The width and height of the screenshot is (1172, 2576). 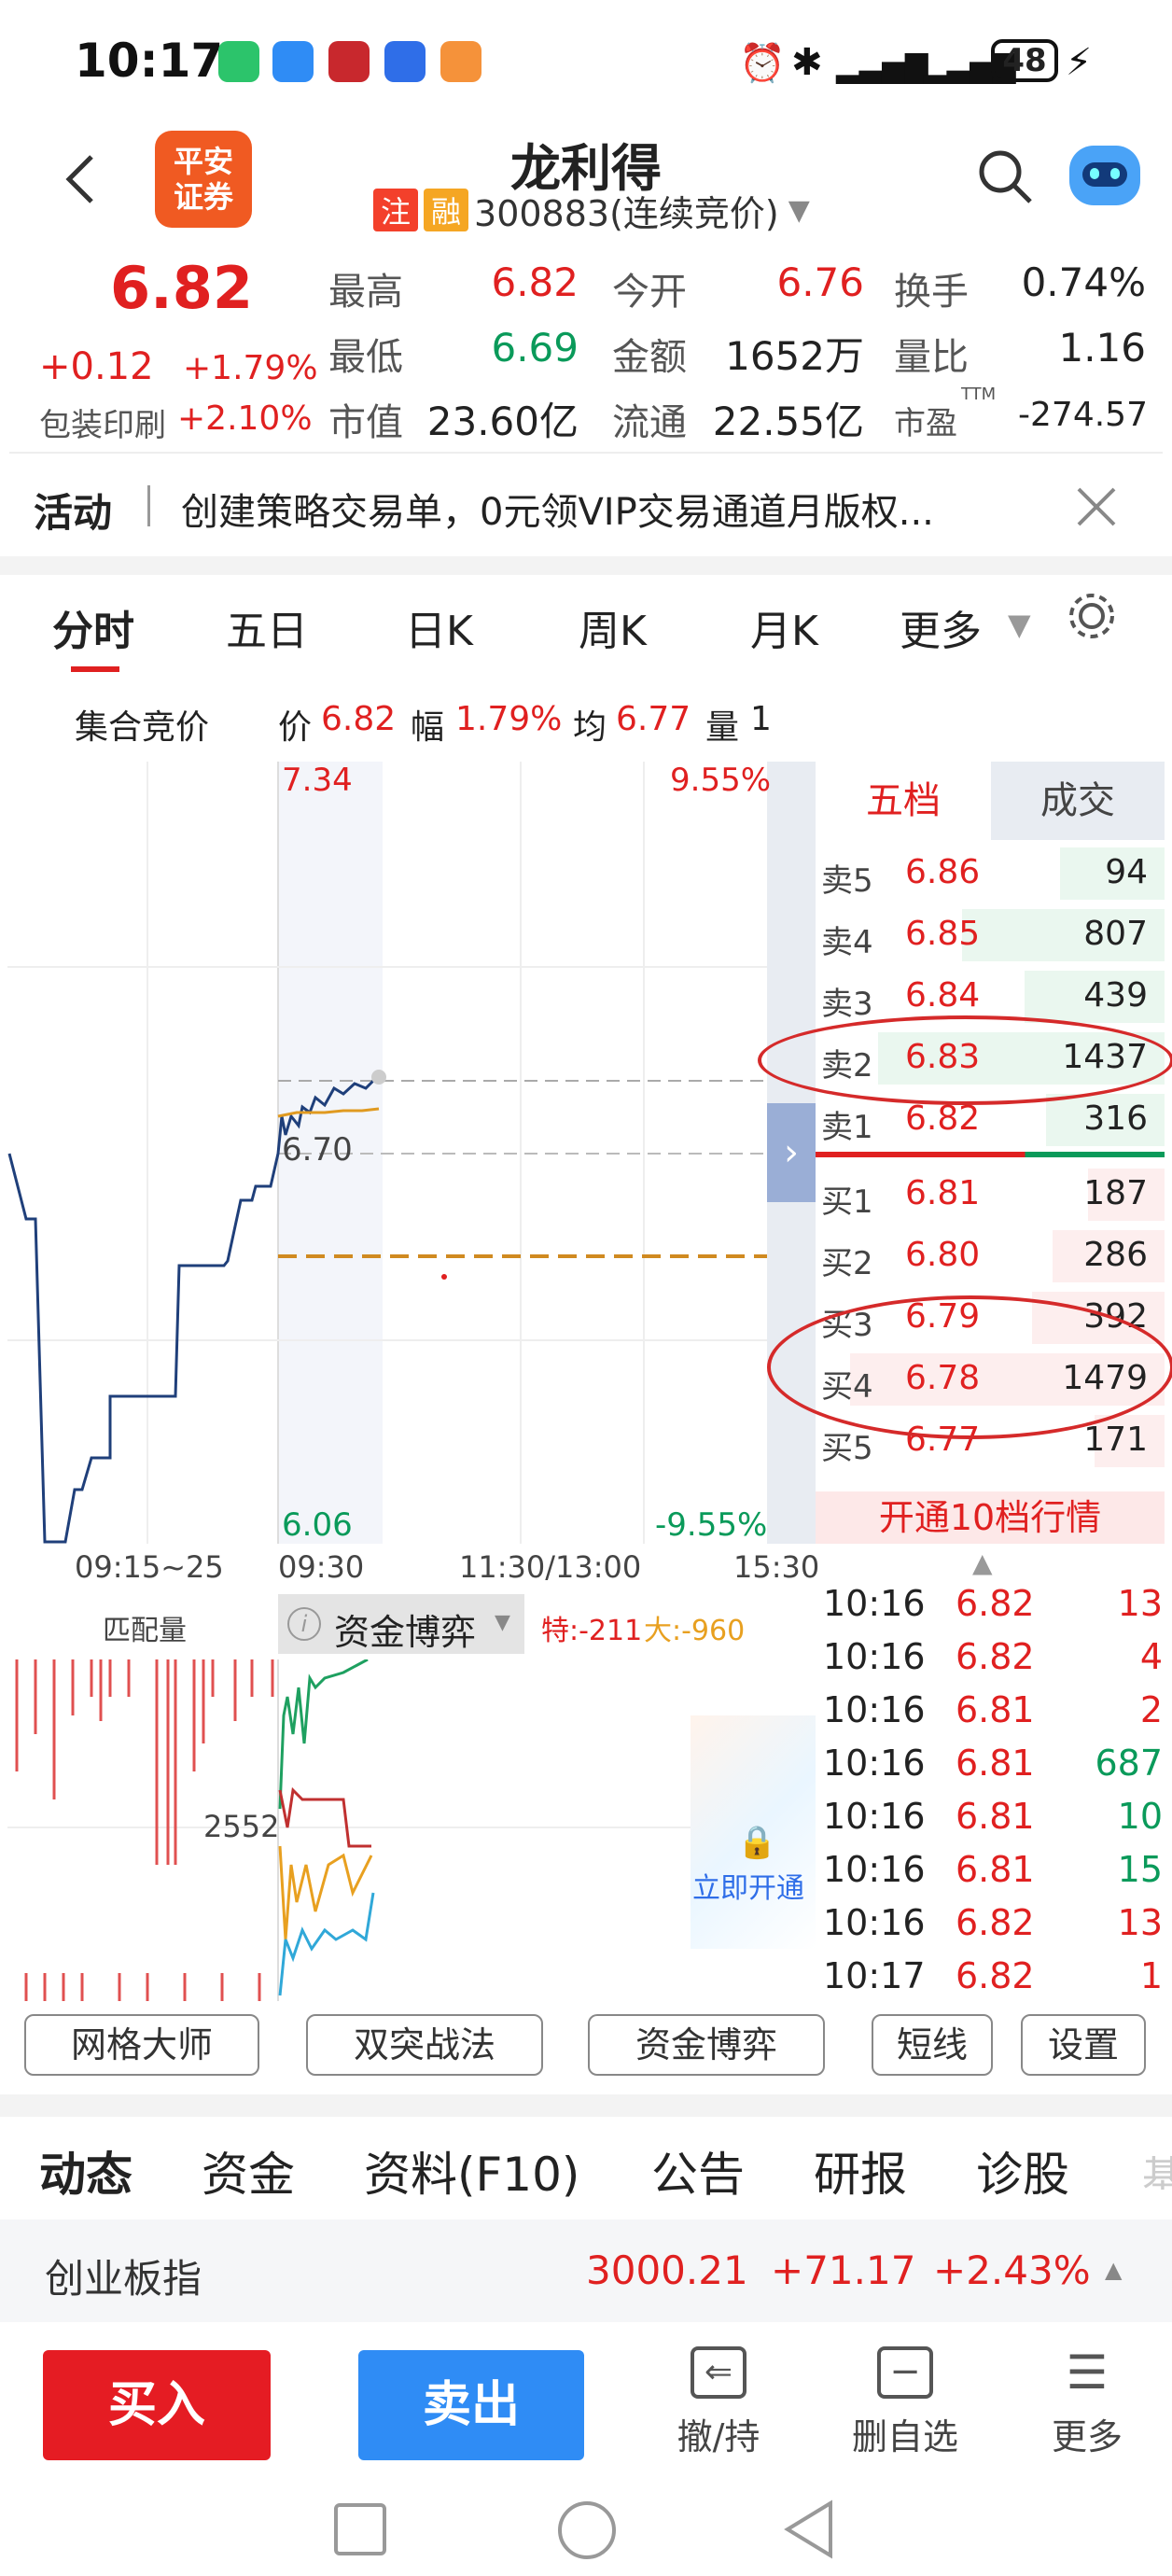 I want to click on info-tab: 资料(F10), so click(x=471, y=2171).